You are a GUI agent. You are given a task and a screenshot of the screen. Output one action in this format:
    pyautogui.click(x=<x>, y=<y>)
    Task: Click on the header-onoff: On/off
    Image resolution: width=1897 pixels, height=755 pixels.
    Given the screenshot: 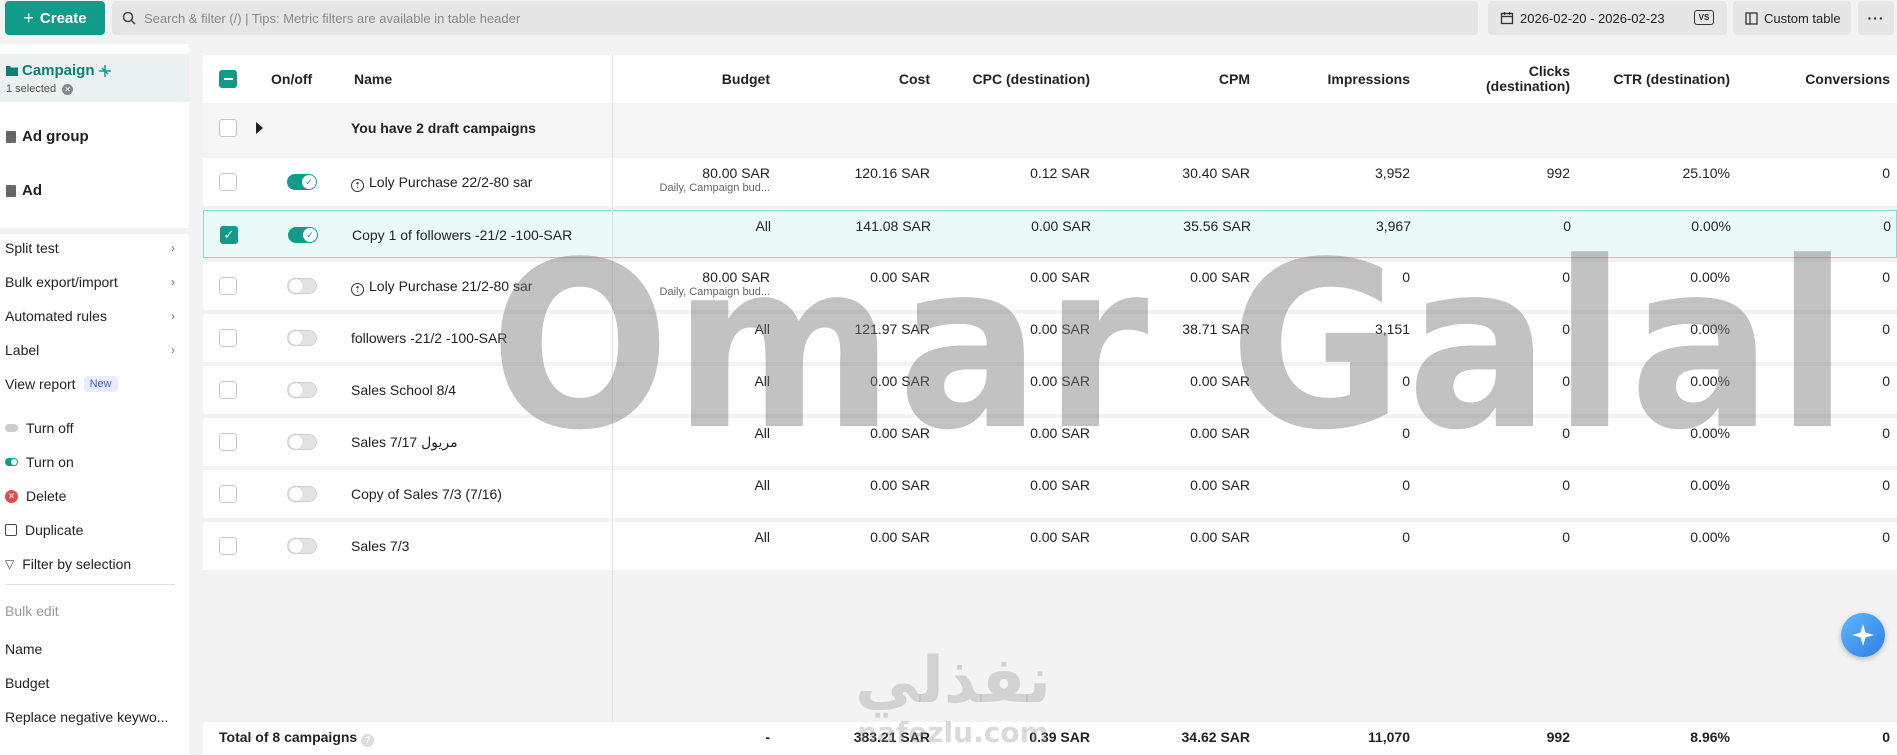 What is the action you would take?
    pyautogui.click(x=291, y=79)
    